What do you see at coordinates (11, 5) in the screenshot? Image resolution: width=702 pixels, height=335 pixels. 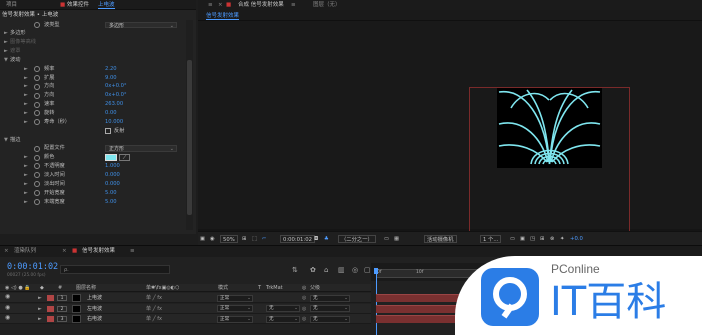 I see `tab-project: 项目` at bounding box center [11, 5].